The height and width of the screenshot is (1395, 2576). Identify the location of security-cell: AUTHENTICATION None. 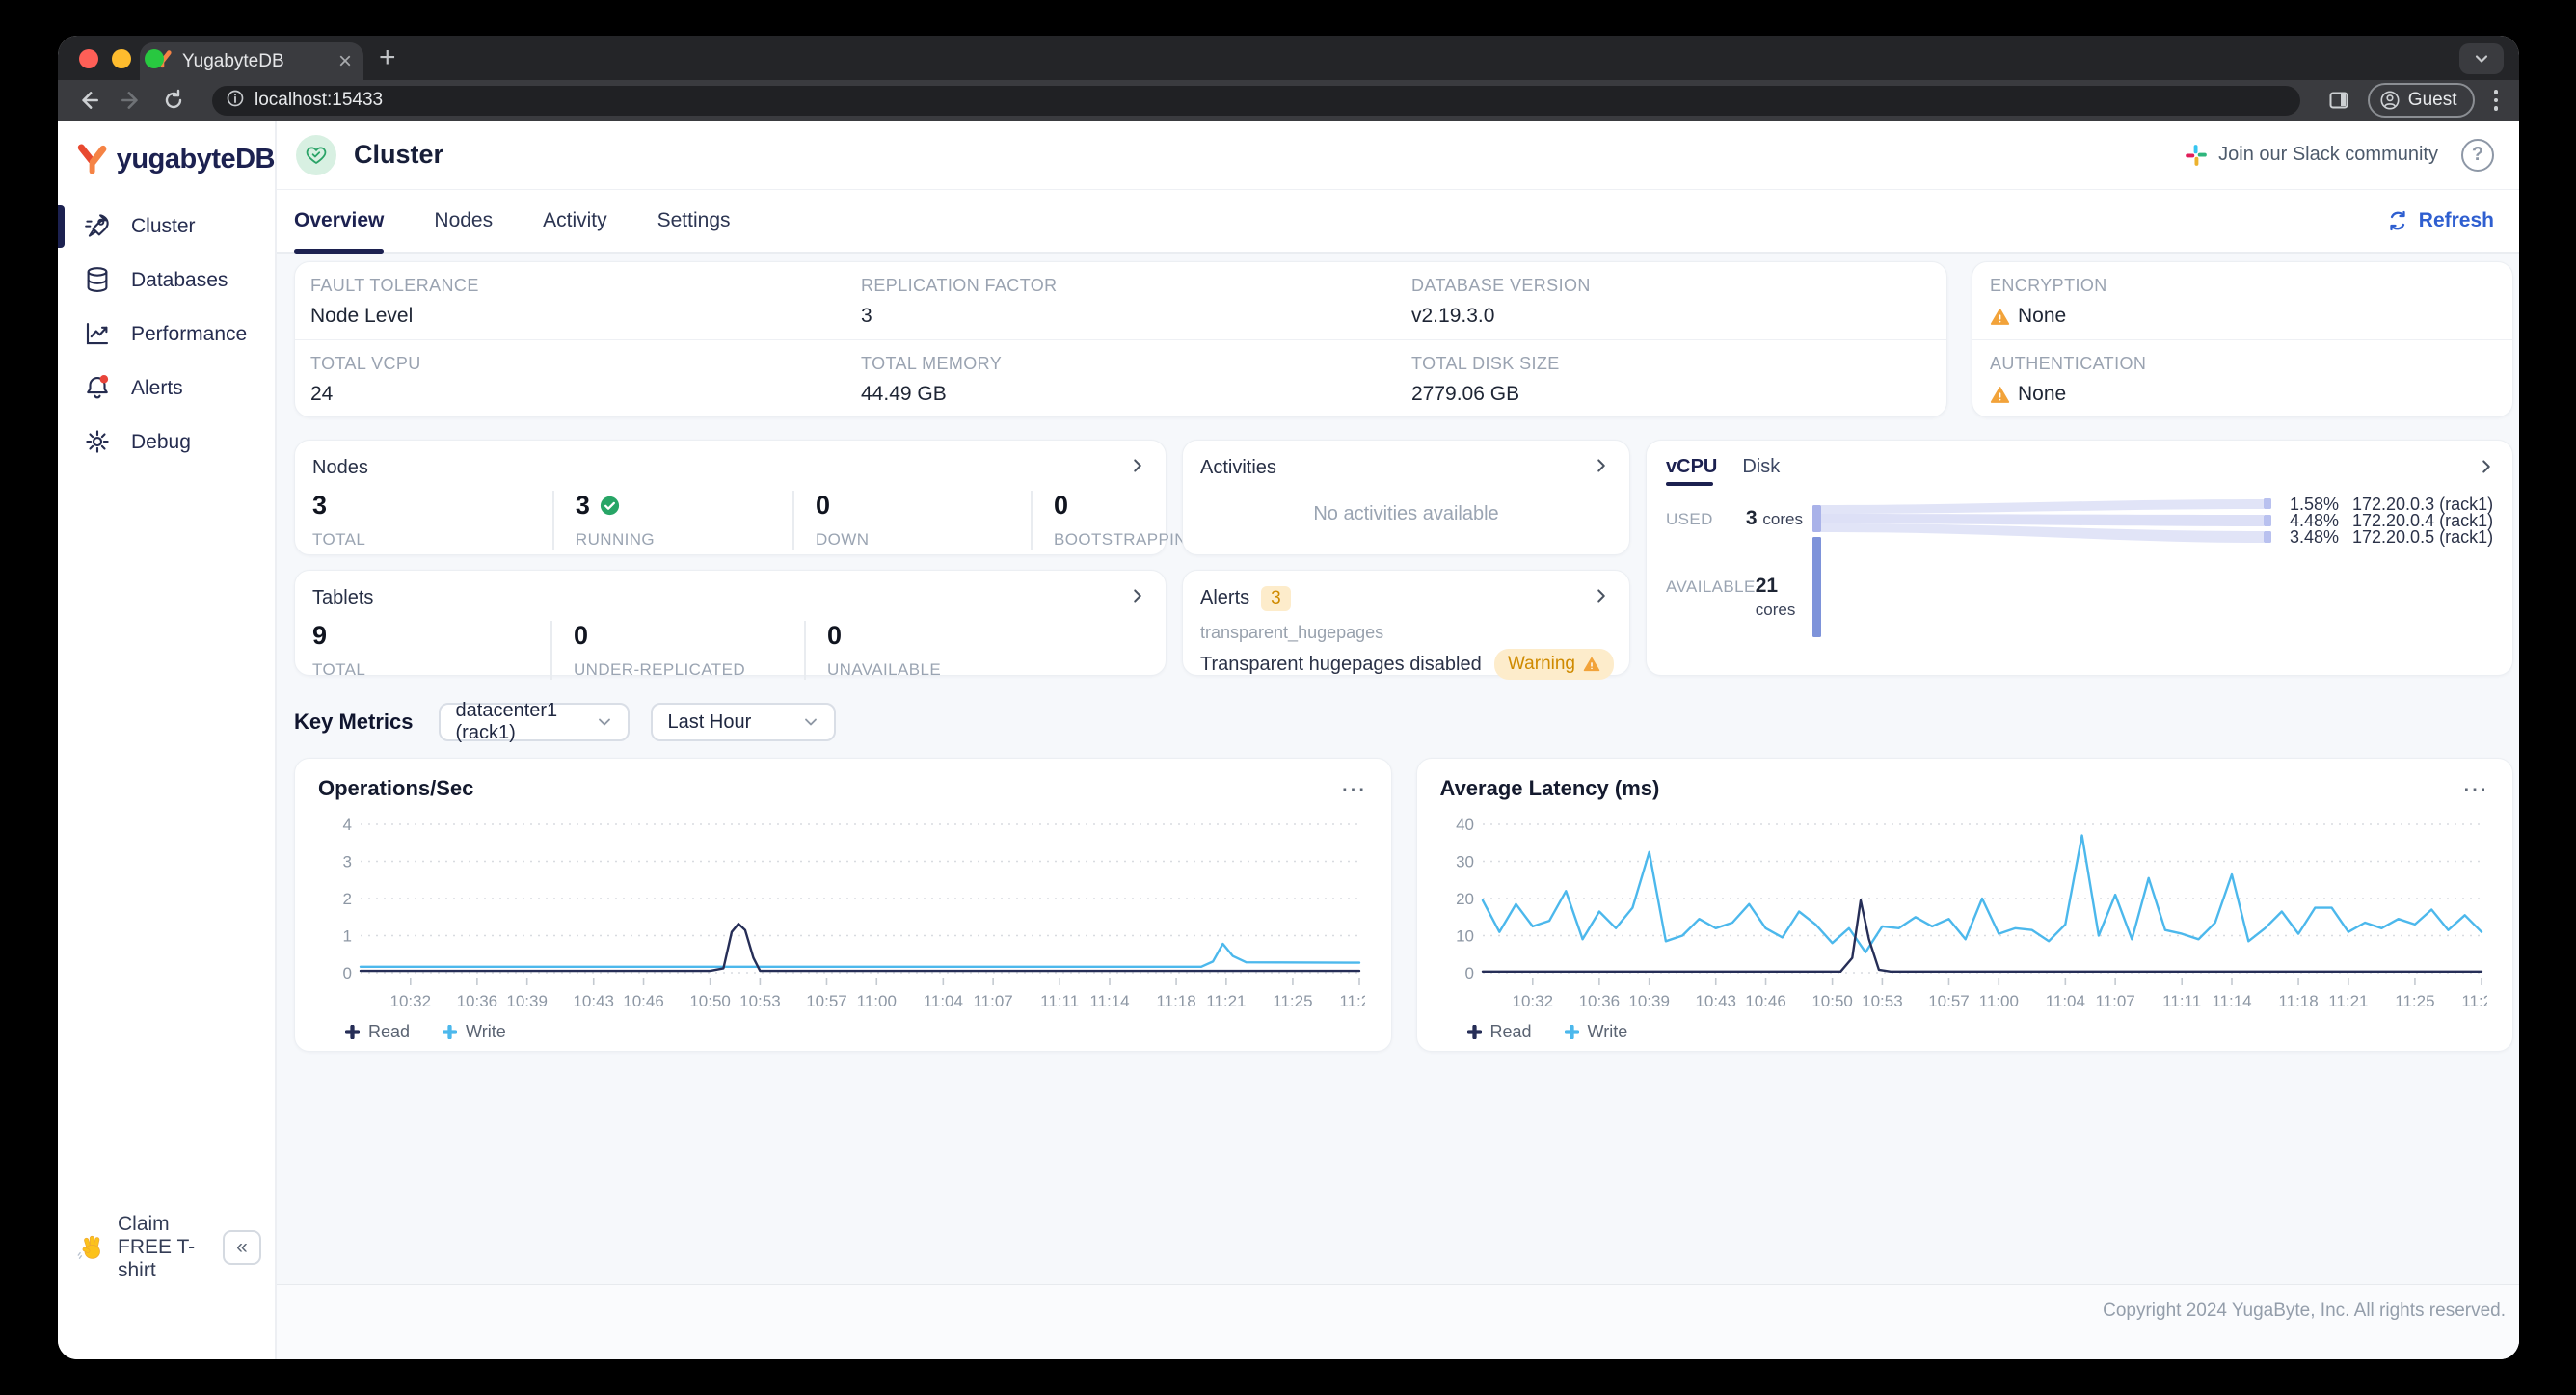
(2242, 377).